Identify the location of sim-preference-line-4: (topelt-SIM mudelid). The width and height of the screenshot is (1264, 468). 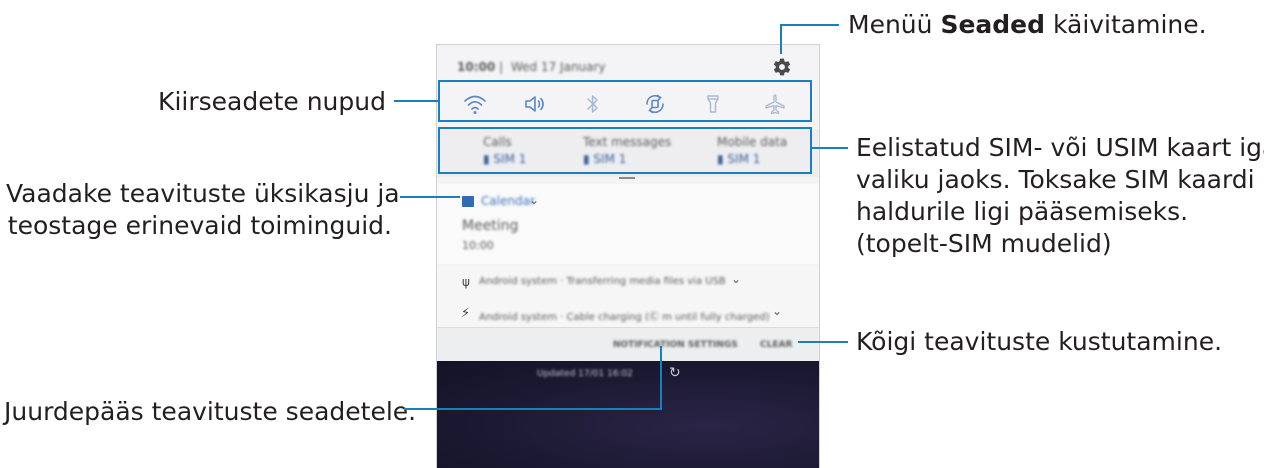
(984, 243).